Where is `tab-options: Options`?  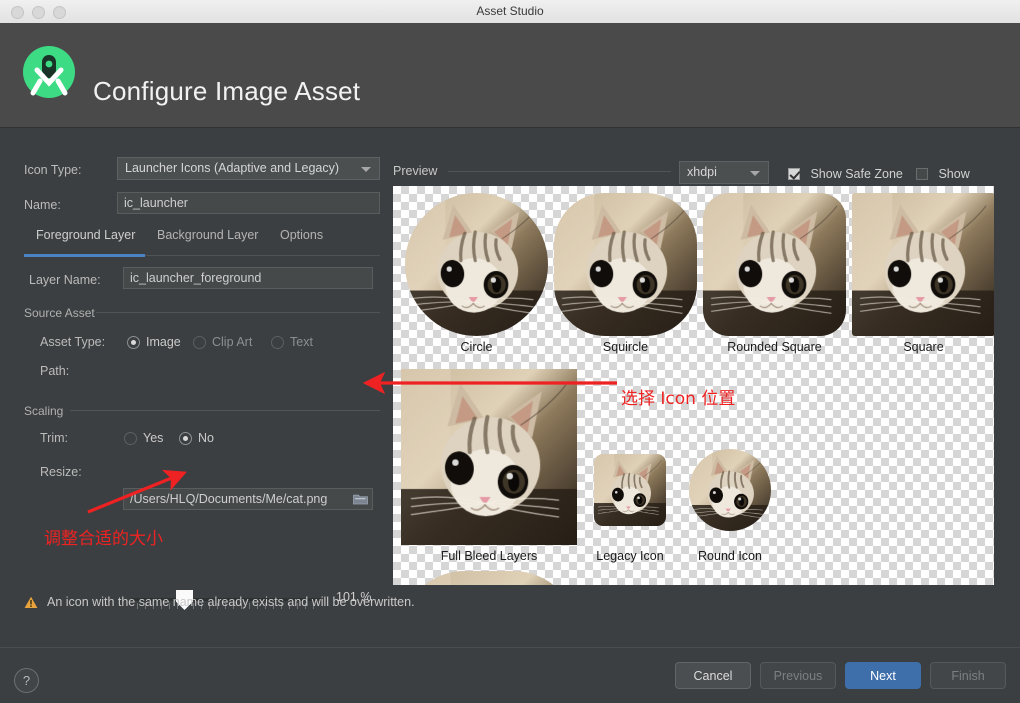
tab-options: Options is located at coordinates (301, 235).